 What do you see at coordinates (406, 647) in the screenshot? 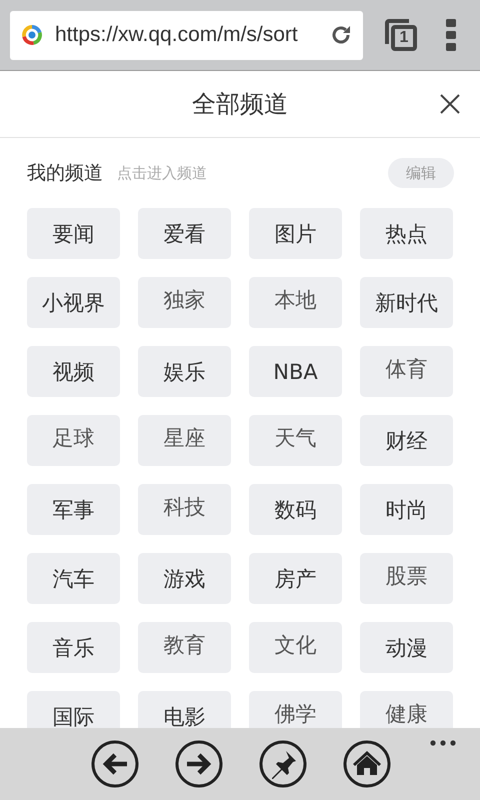
I see `channel-button: 动漫` at bounding box center [406, 647].